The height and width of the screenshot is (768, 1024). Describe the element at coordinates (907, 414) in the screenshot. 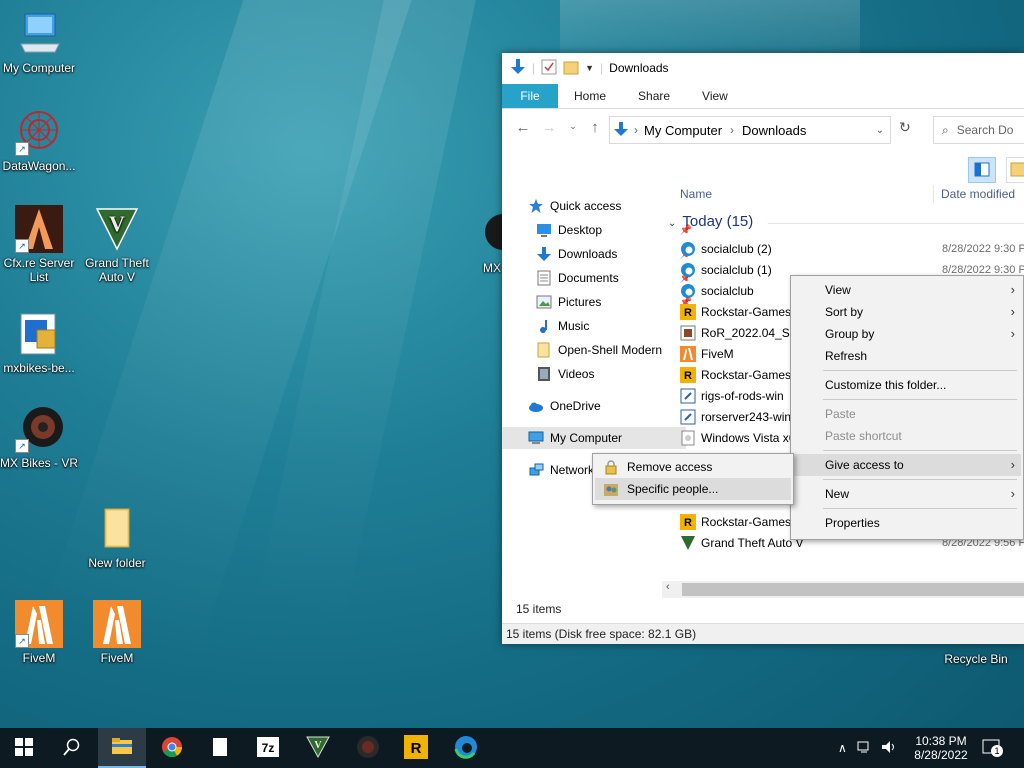

I see `menu-item-paste: Paste` at that location.